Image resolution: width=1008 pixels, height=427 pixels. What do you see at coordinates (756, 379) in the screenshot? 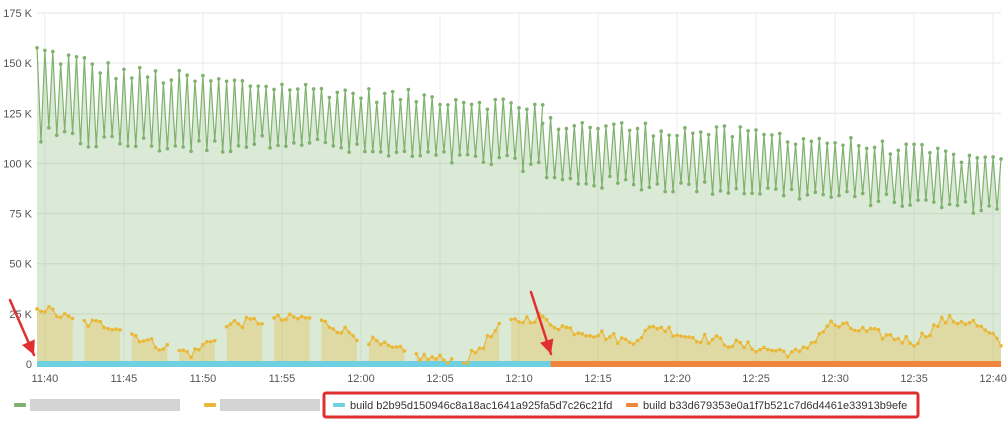
I see `x-tick-label: 12:25` at bounding box center [756, 379].